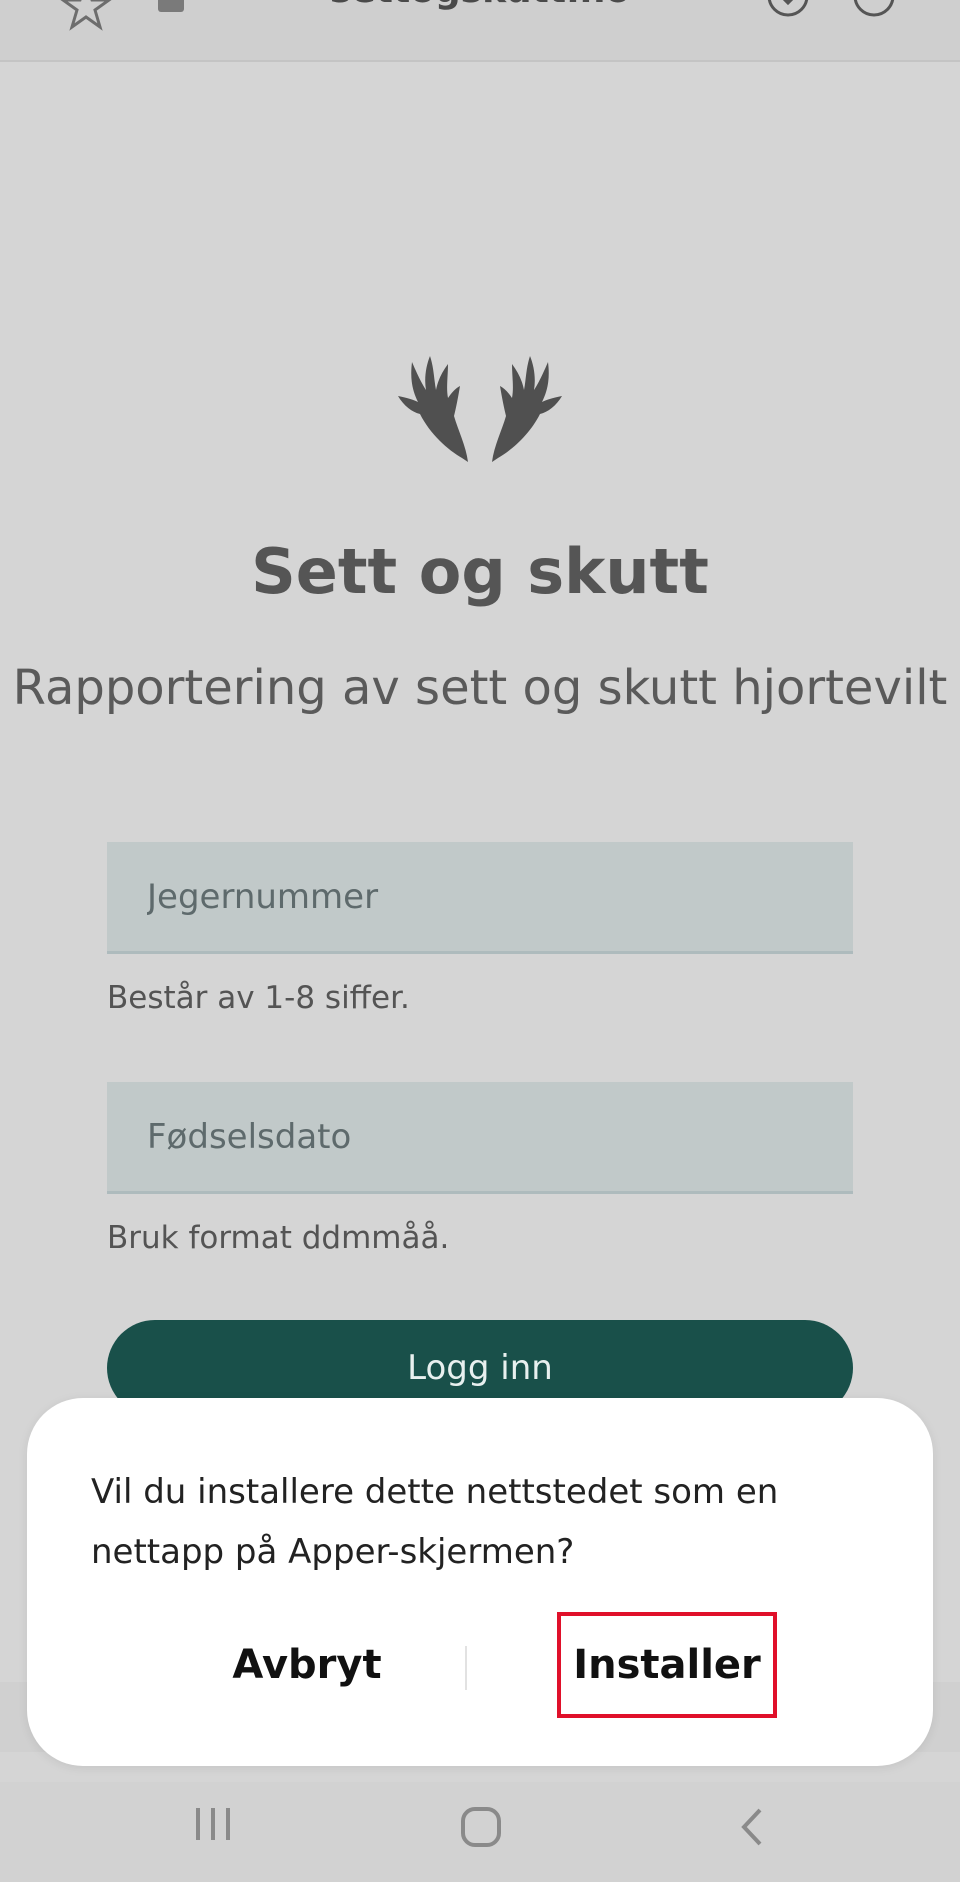 The image size is (960, 1882). Describe the element at coordinates (258, 998) in the screenshot. I see `hunter-number-hint: Består av 1-8 siffer.` at that location.